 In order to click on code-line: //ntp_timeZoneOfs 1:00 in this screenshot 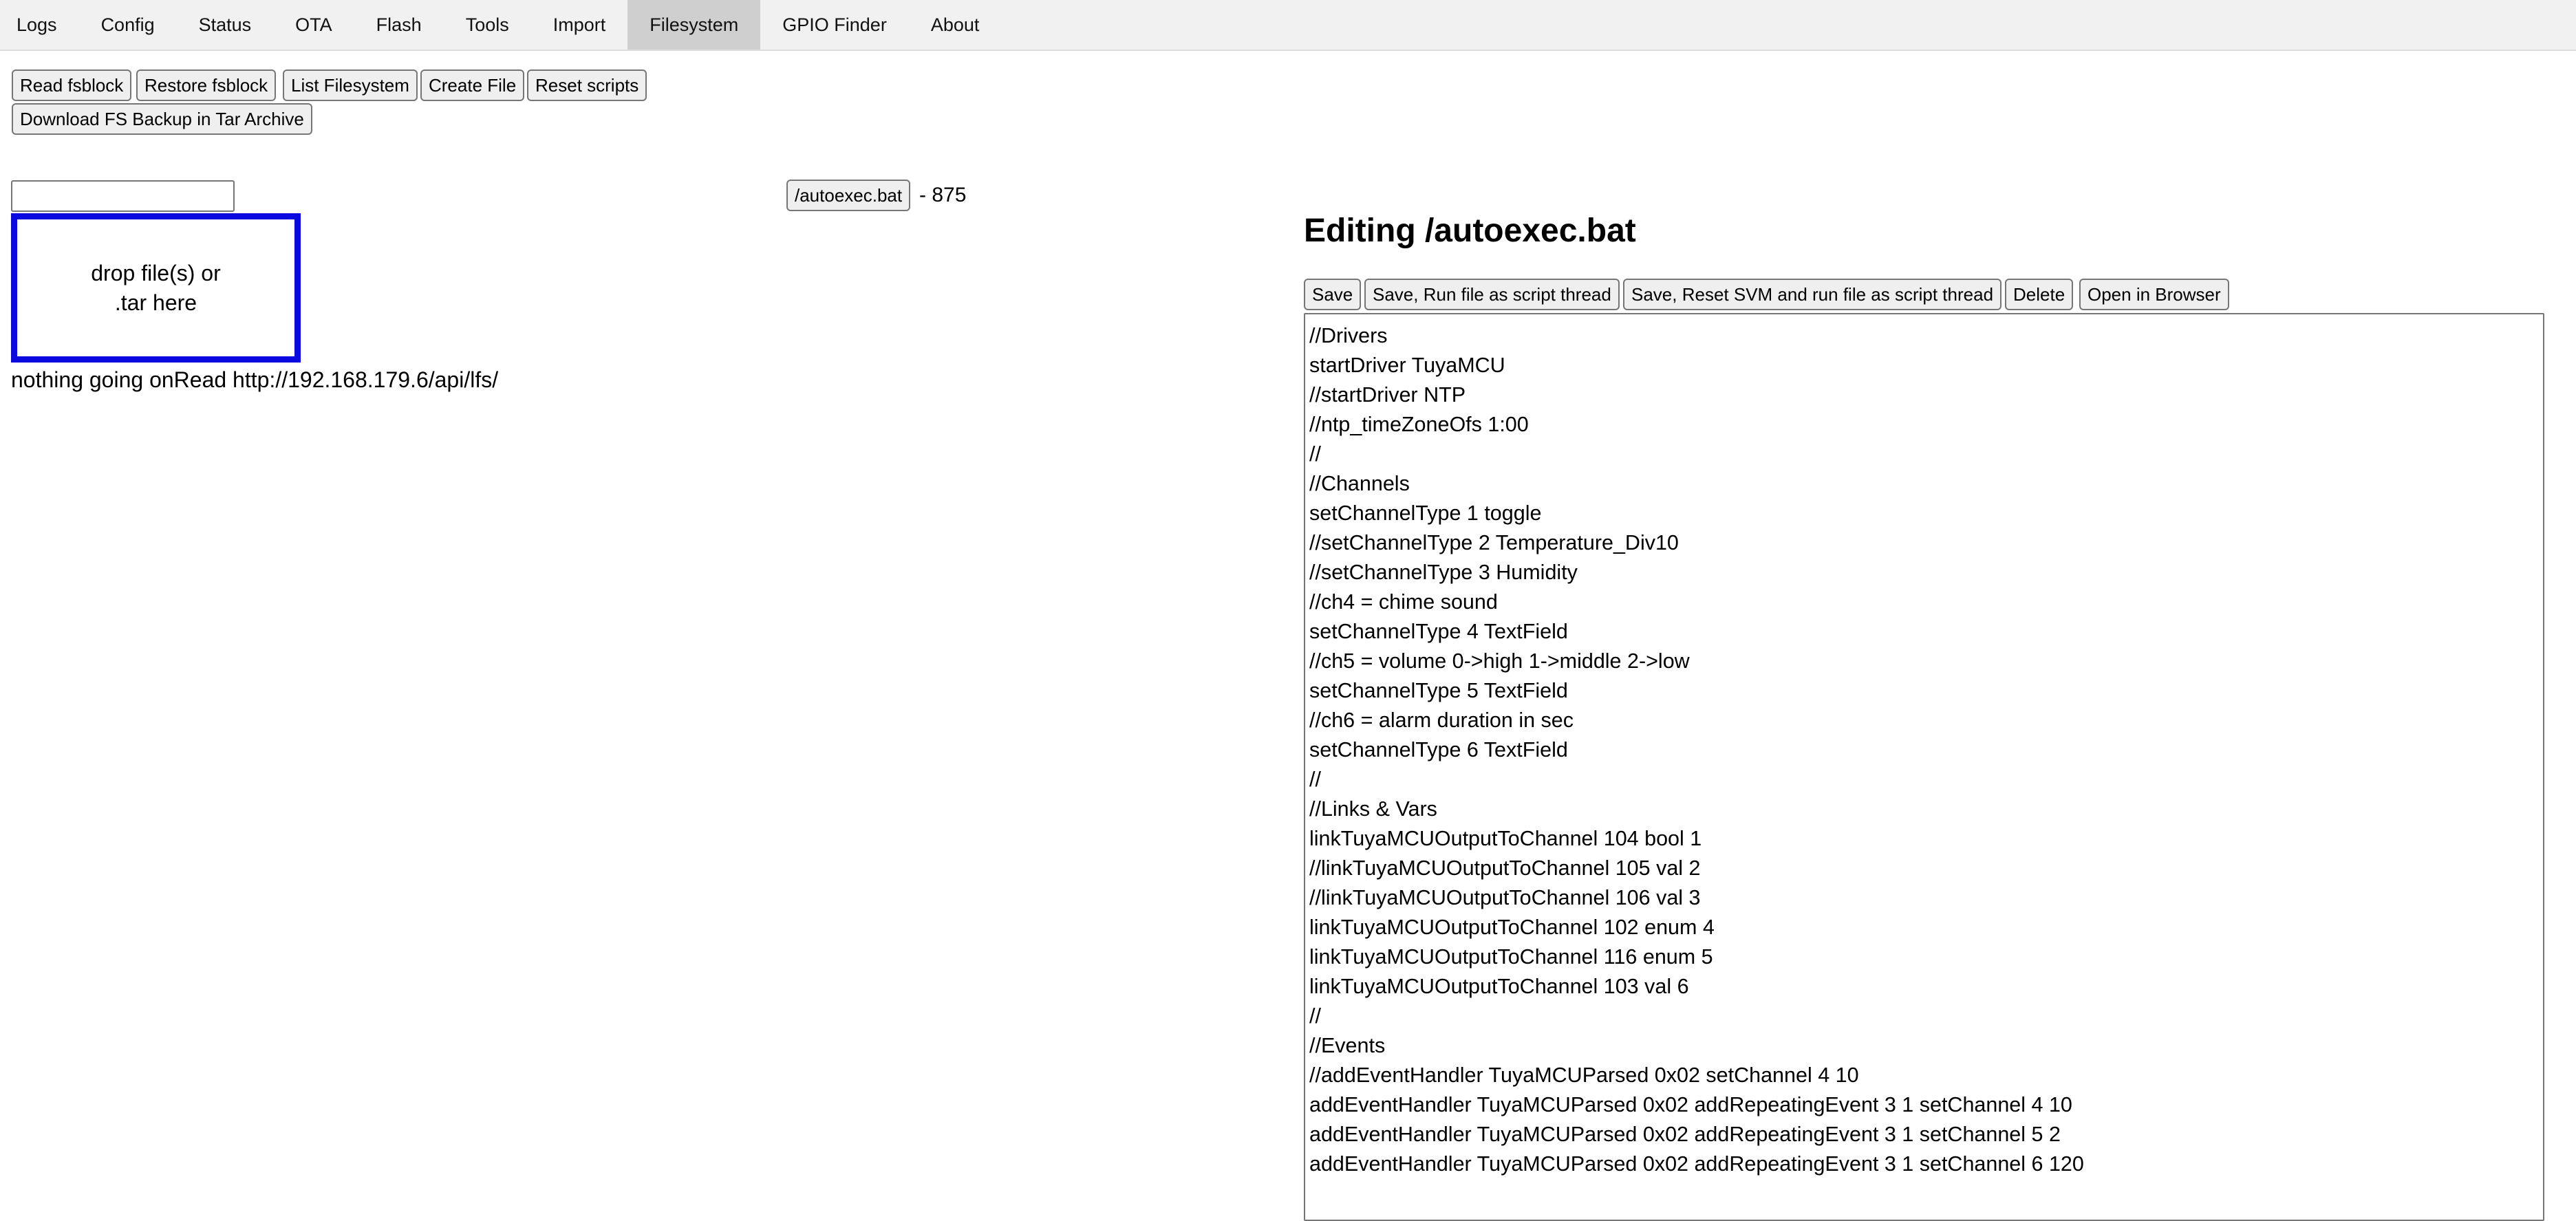, I will do `click(1419, 424)`.